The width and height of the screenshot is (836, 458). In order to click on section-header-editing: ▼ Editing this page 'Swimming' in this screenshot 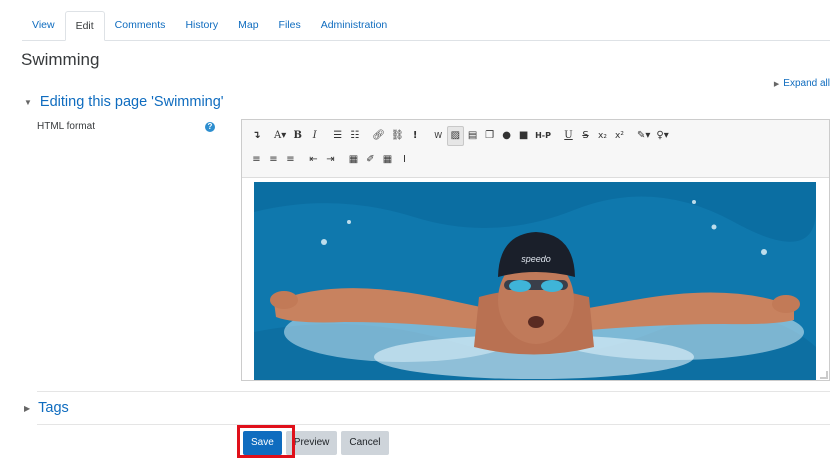, I will do `click(124, 102)`.